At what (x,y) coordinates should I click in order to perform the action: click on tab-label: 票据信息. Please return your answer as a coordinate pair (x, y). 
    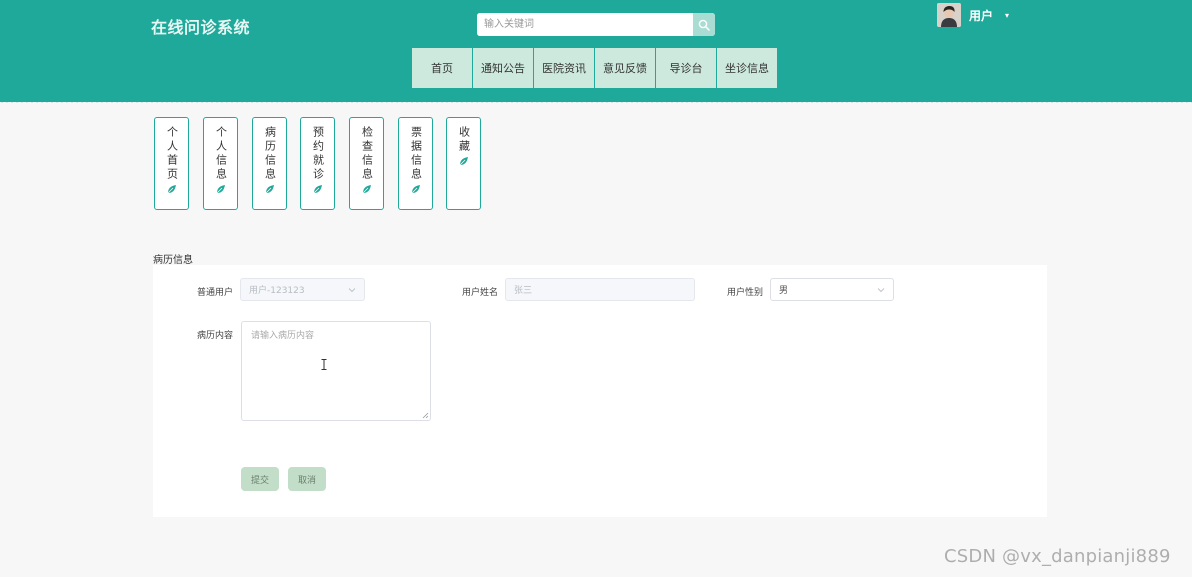
    Looking at the image, I should click on (416, 154).